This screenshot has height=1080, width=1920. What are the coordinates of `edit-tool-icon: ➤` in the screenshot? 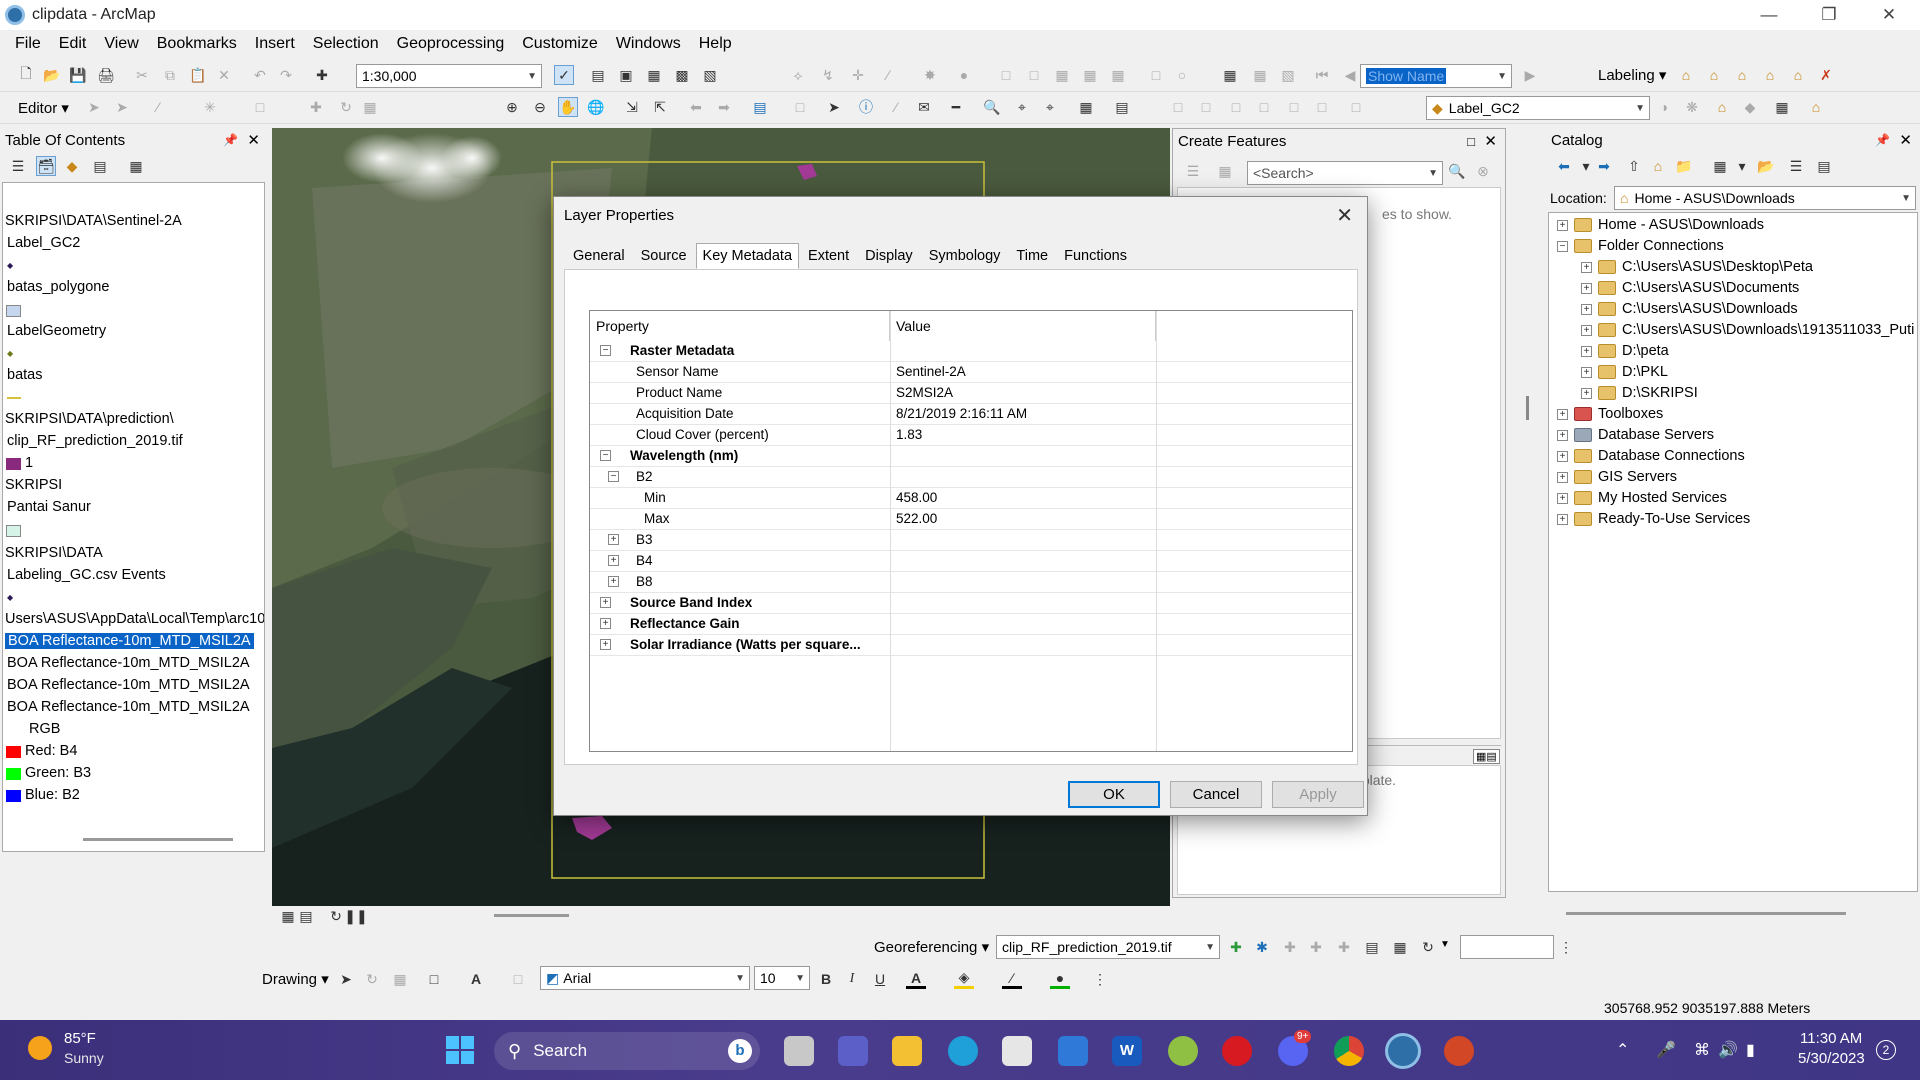 It's located at (94, 107).